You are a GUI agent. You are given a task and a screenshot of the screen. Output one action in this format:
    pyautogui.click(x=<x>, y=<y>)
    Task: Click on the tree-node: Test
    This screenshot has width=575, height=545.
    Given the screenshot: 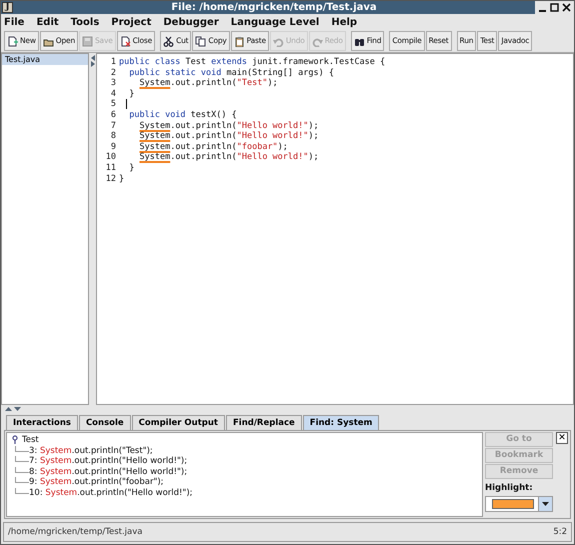 What is the action you would take?
    pyautogui.click(x=30, y=440)
    